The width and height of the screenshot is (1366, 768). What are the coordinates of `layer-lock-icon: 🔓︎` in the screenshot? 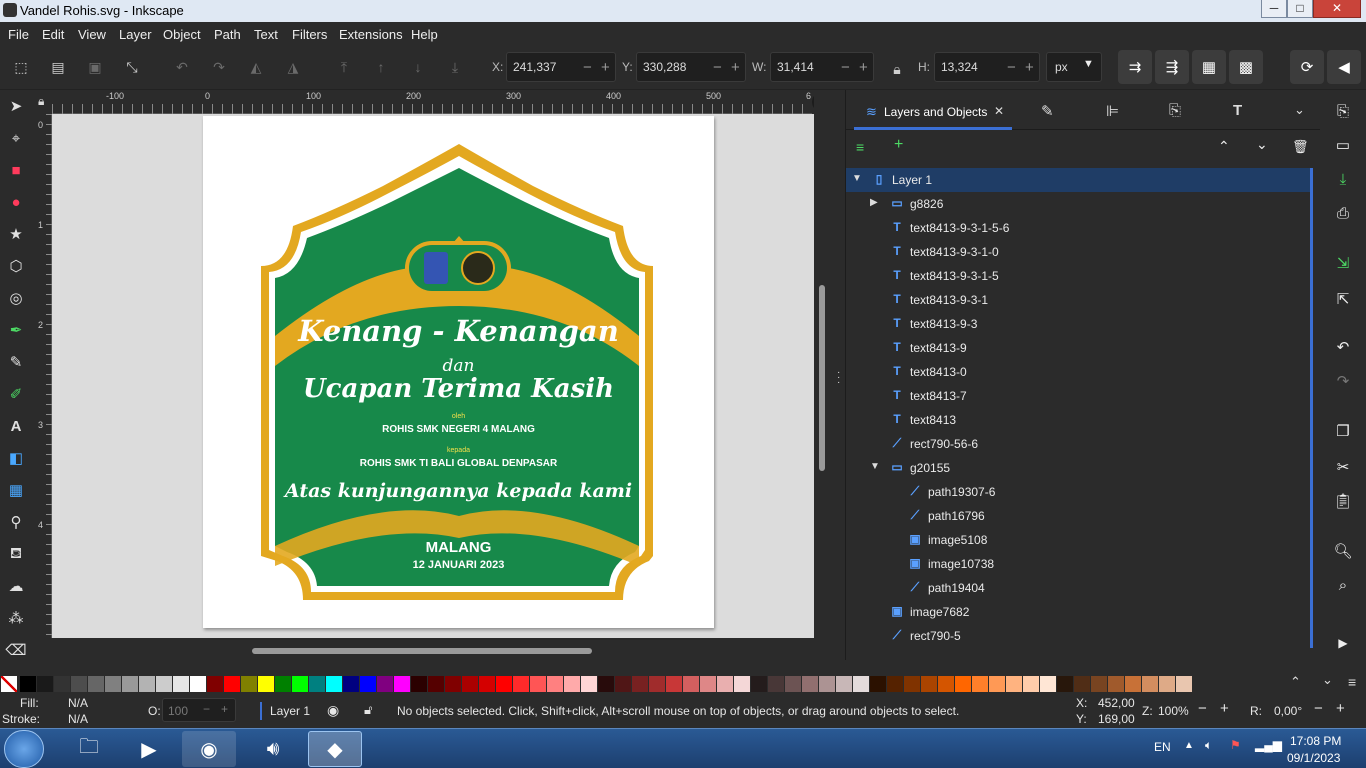 It's located at (368, 710).